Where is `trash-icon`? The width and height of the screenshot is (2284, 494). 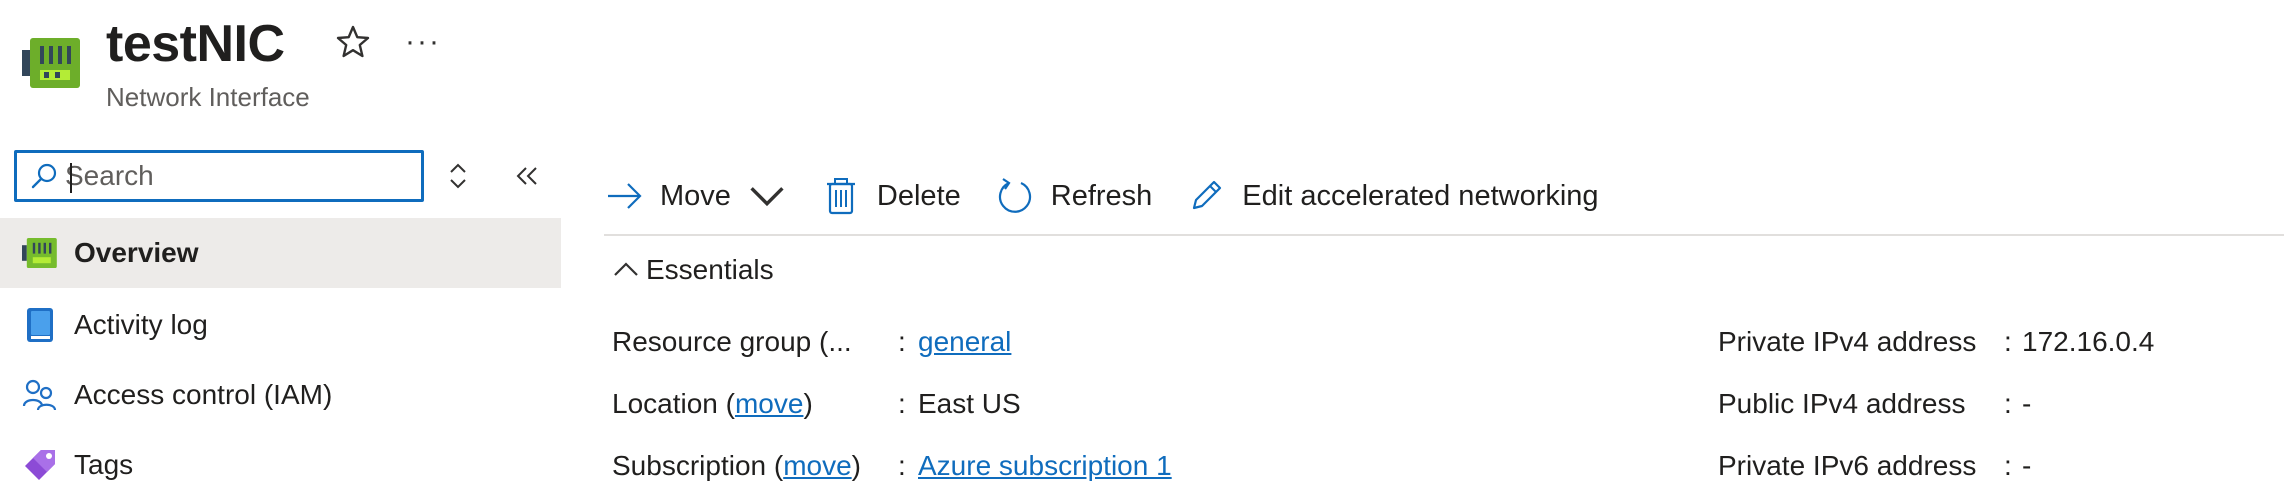 trash-icon is located at coordinates (840, 196).